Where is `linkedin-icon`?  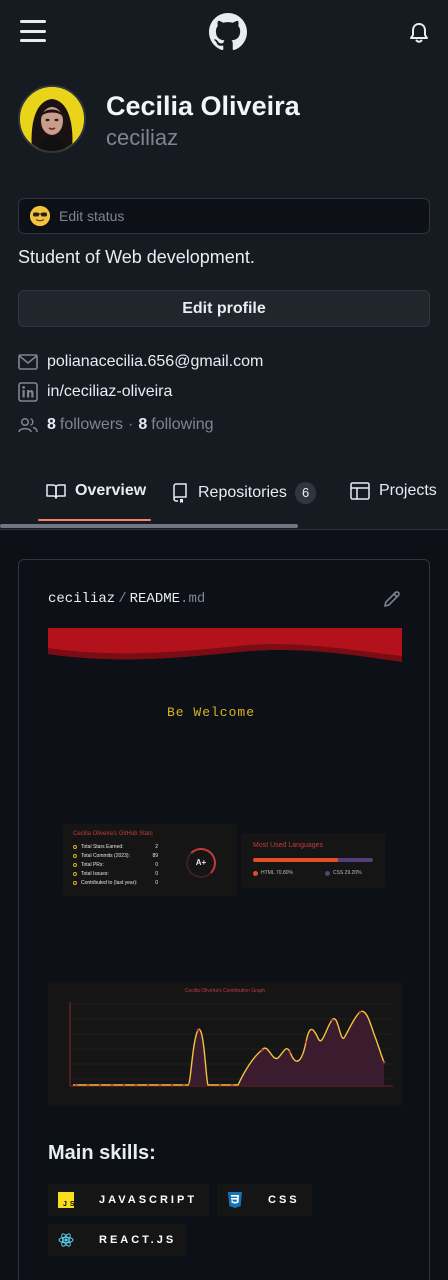
linkedin-icon is located at coordinates (28, 392).